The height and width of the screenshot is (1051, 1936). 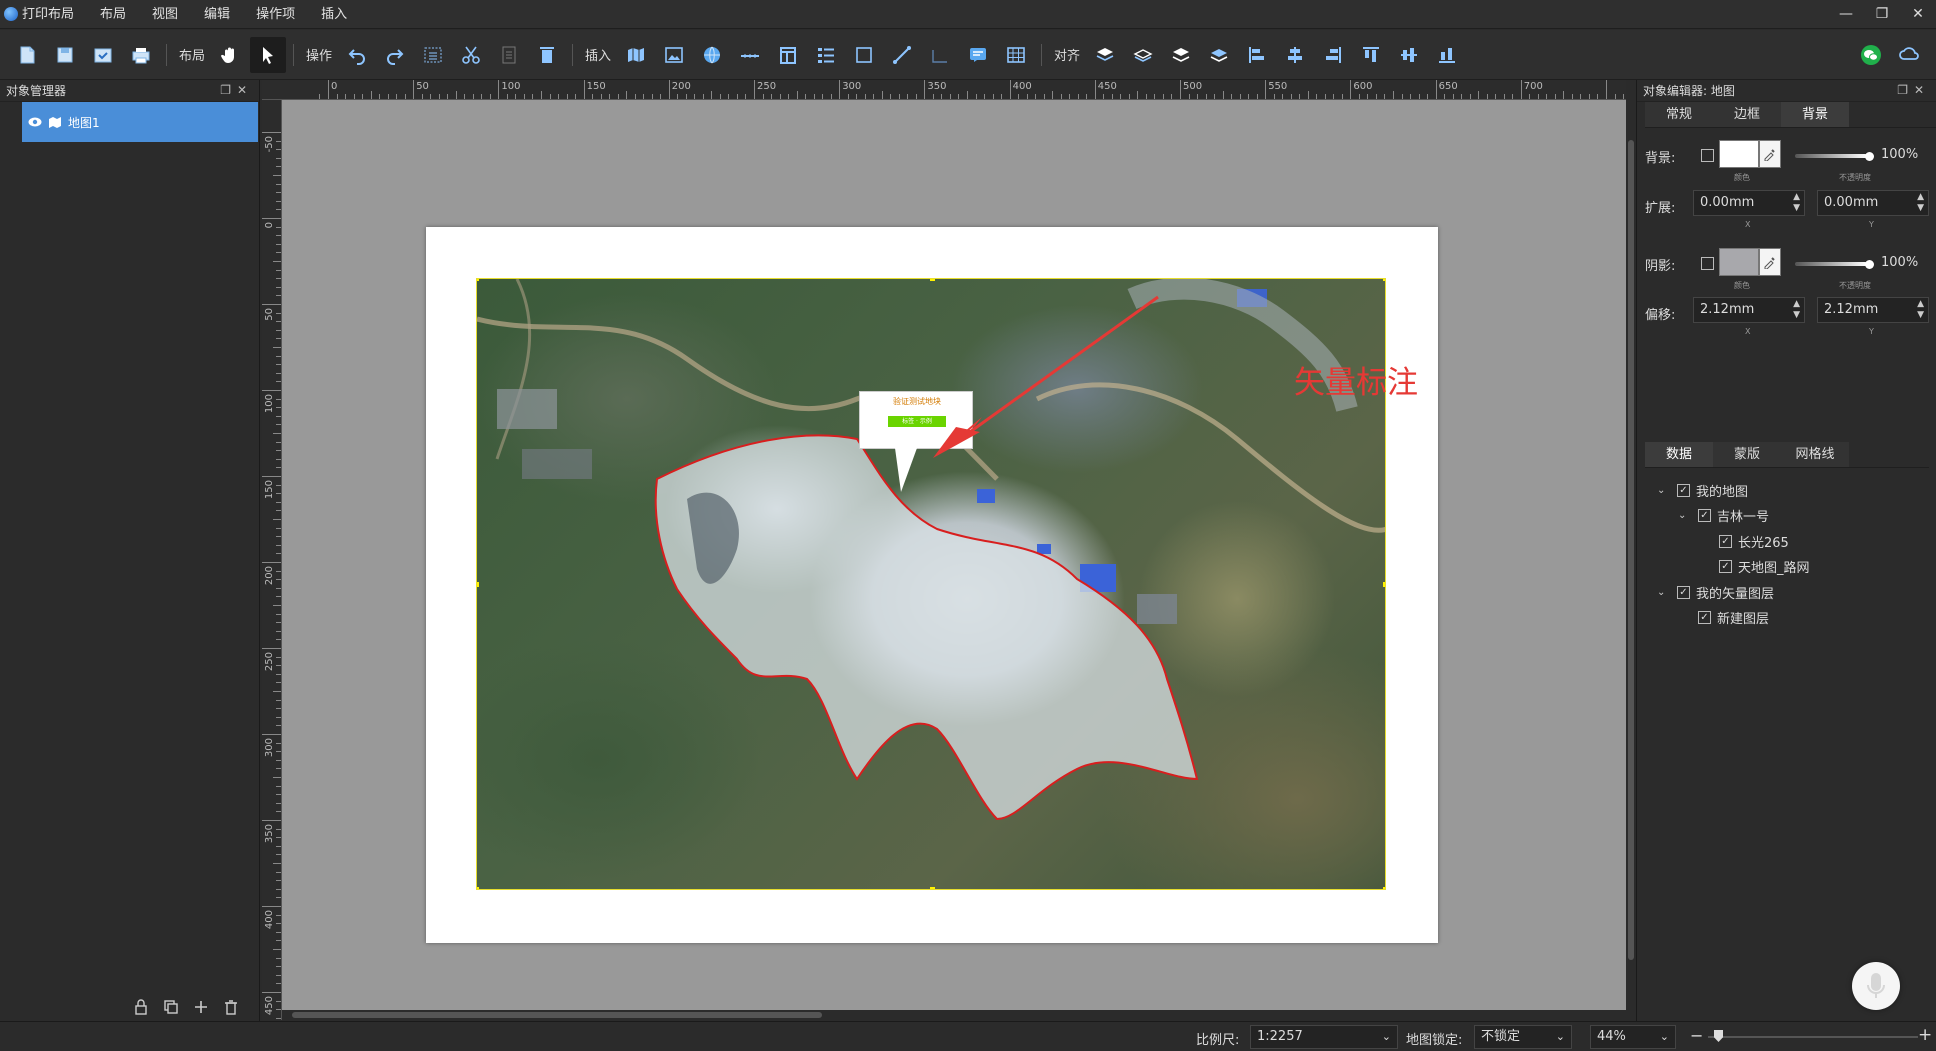 I want to click on shadow-opacity-knob, so click(x=1869, y=264).